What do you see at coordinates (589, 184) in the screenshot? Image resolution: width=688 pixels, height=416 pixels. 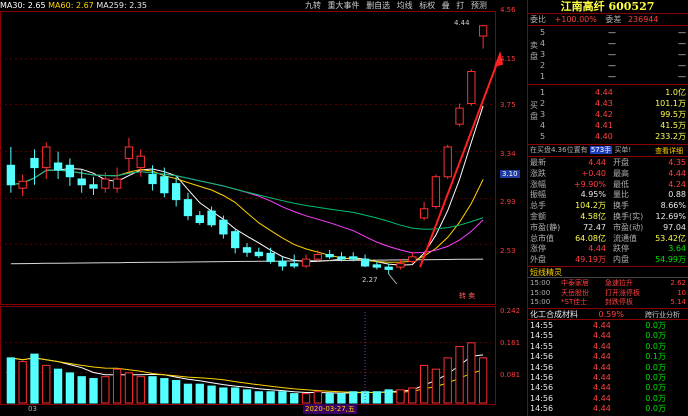 I see `quote-value: +9.90%` at bounding box center [589, 184].